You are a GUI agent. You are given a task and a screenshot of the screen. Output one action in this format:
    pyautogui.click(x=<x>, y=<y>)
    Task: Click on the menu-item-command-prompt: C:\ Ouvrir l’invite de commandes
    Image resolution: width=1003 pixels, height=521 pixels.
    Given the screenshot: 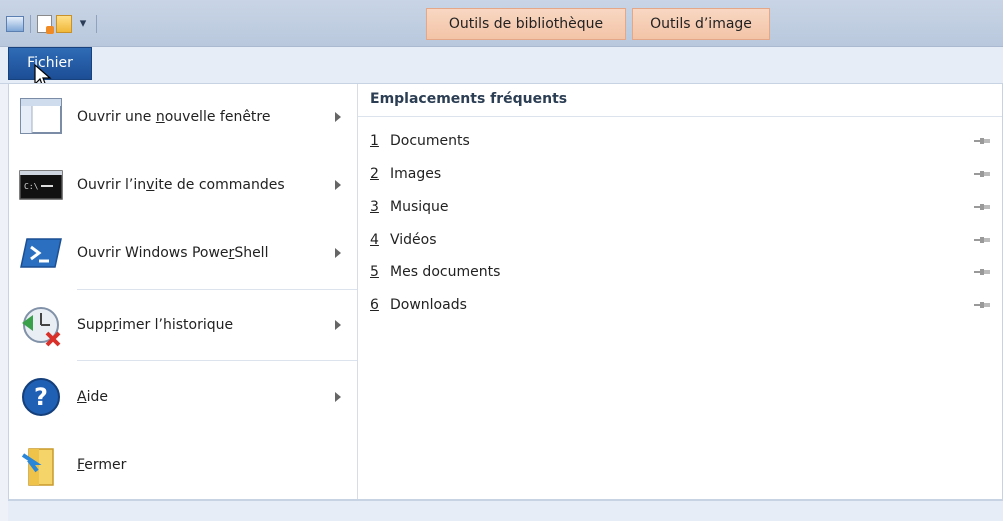 What is the action you would take?
    pyautogui.click(x=183, y=185)
    